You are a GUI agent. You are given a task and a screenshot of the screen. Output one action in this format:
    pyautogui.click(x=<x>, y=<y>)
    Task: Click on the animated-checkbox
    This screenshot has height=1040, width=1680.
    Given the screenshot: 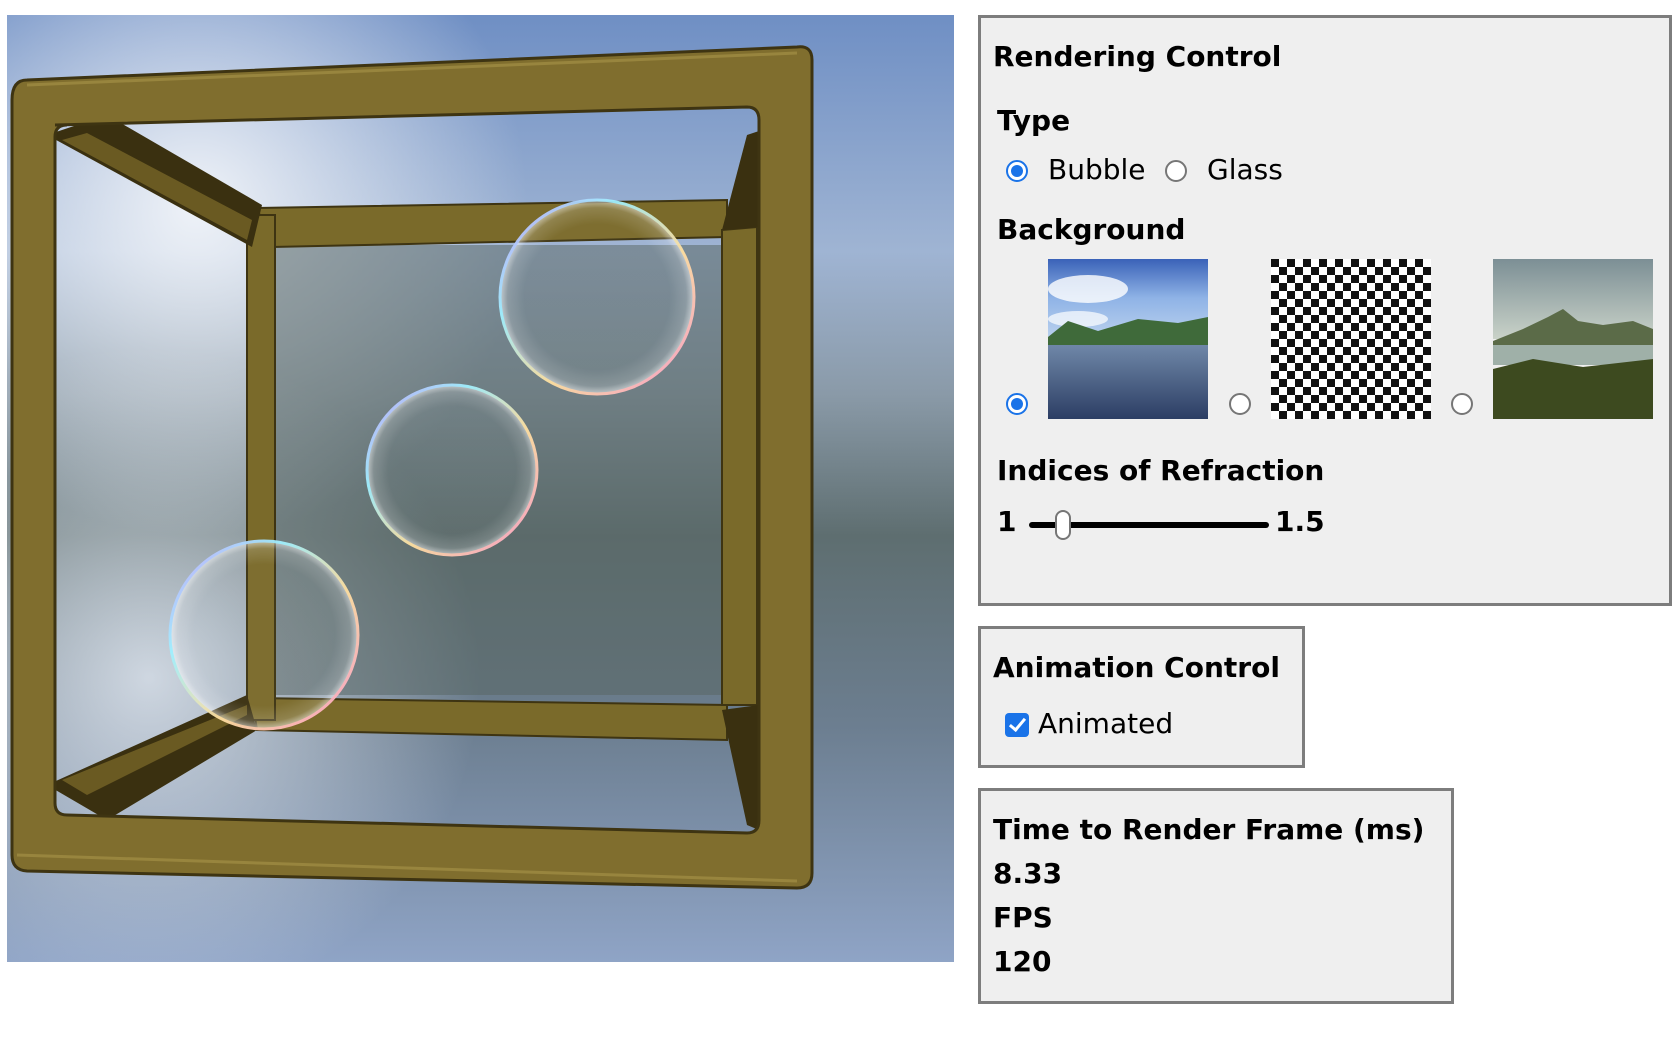 What is the action you would take?
    pyautogui.click(x=1017, y=725)
    